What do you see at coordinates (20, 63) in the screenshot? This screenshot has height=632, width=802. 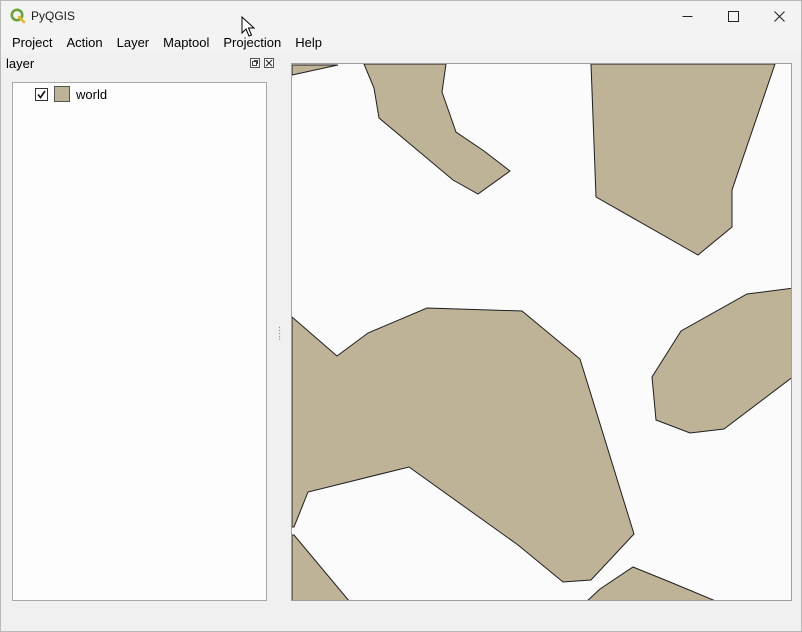 I see `dock-title: layer` at bounding box center [20, 63].